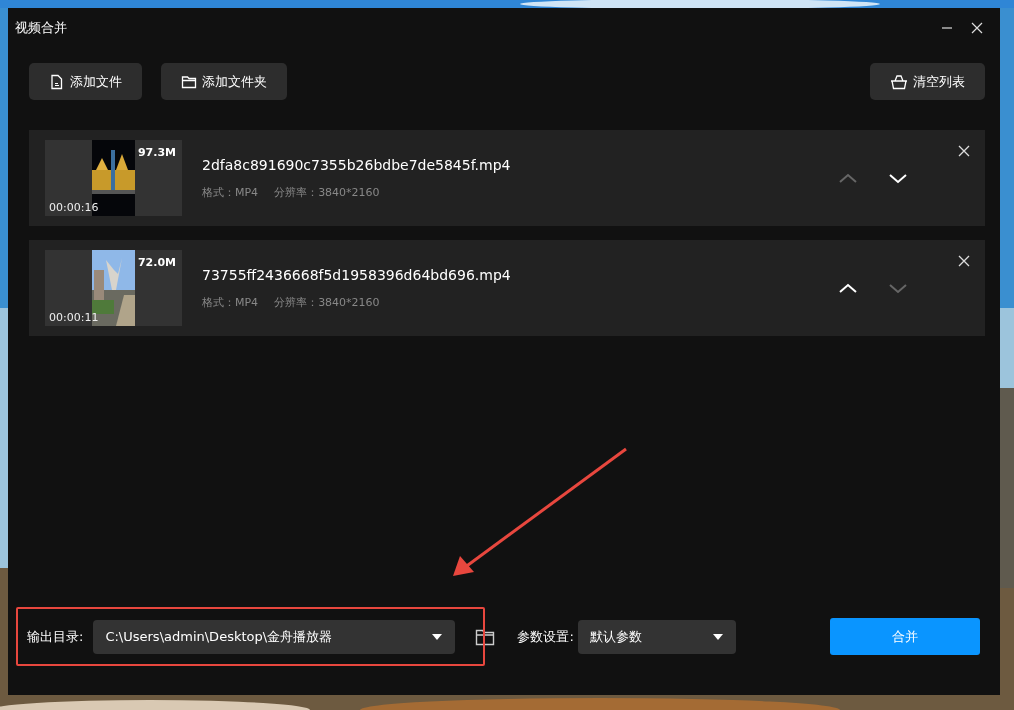 The height and width of the screenshot is (710, 1014). What do you see at coordinates (156, 262) in the screenshot?
I see `file-size: 72.0M` at bounding box center [156, 262].